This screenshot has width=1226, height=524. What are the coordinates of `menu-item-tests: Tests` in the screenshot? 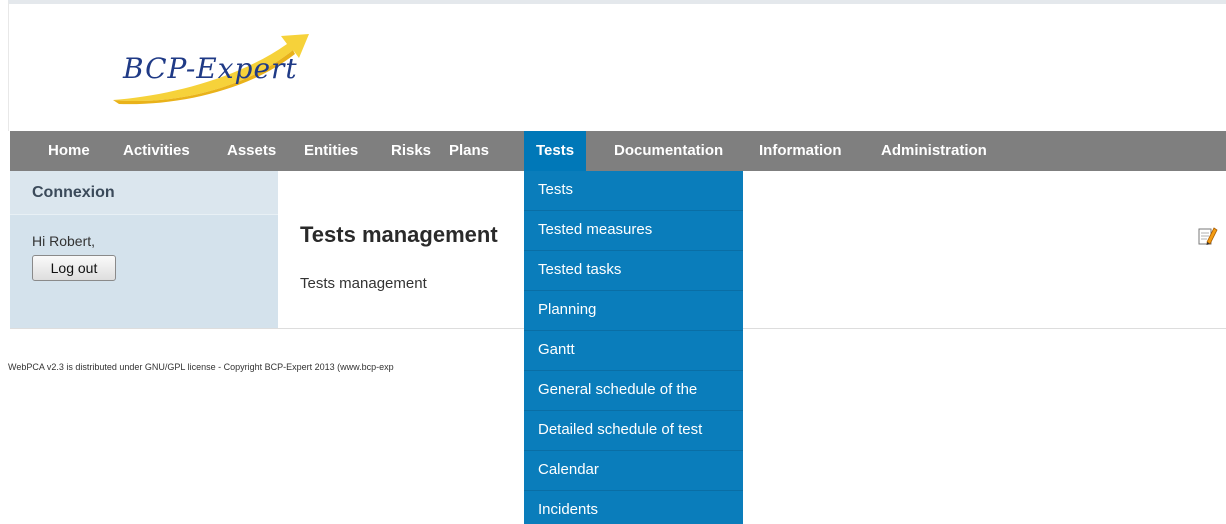 It's located at (633, 191).